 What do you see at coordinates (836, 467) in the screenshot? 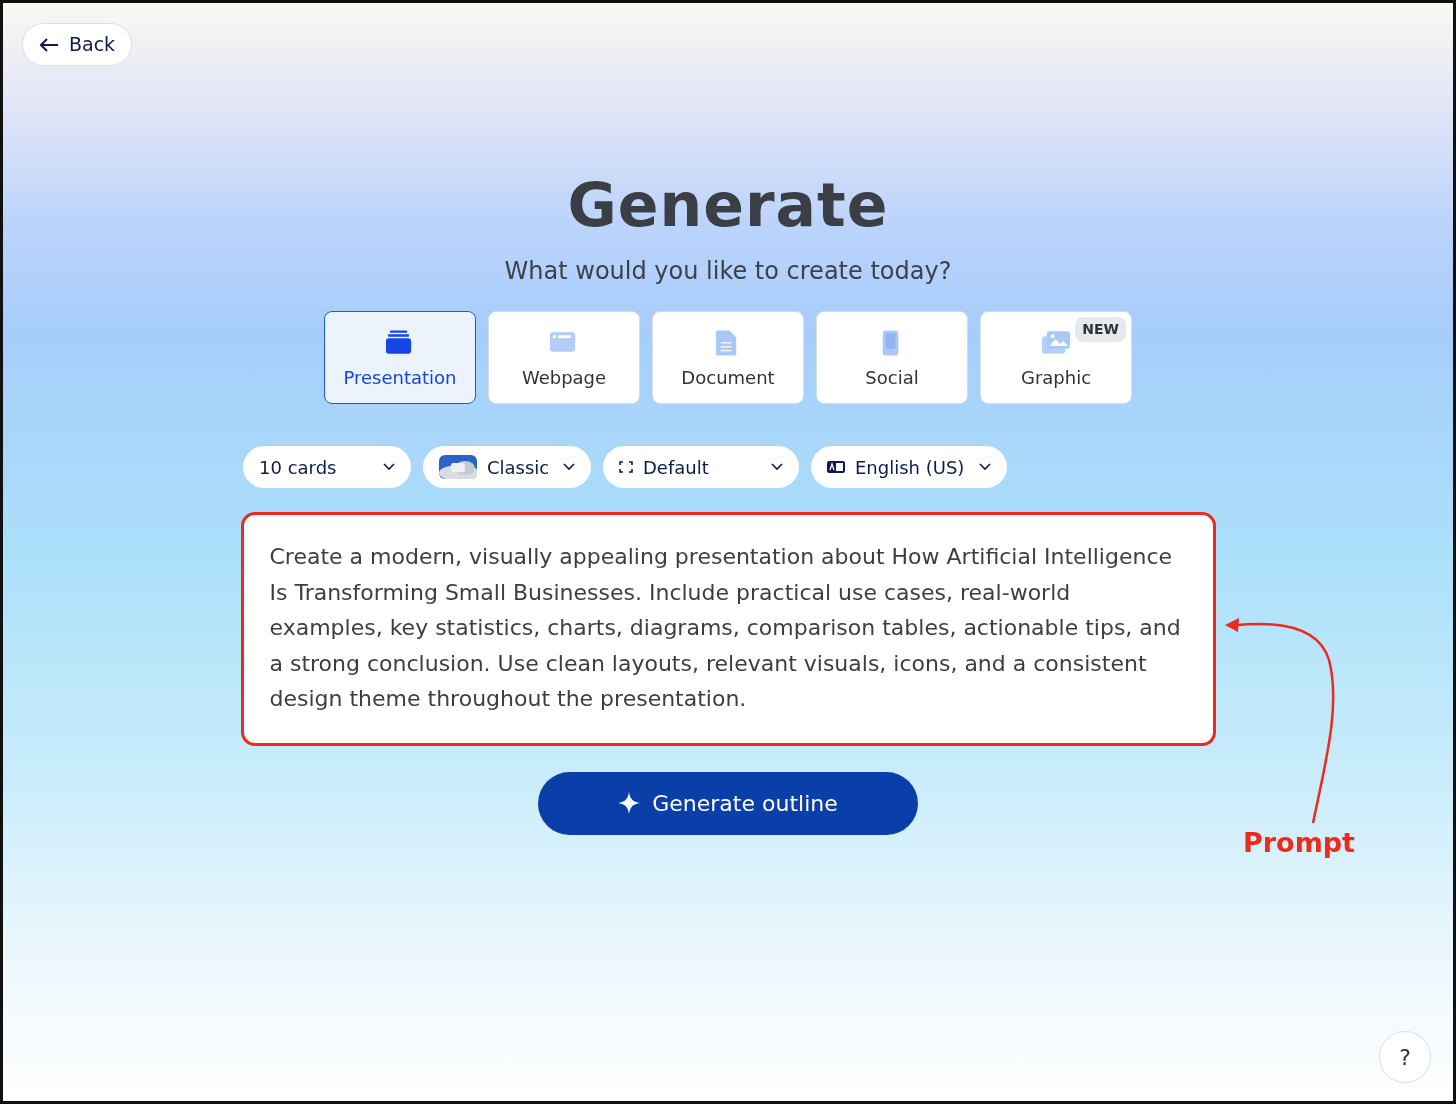
I see `translate-icon` at bounding box center [836, 467].